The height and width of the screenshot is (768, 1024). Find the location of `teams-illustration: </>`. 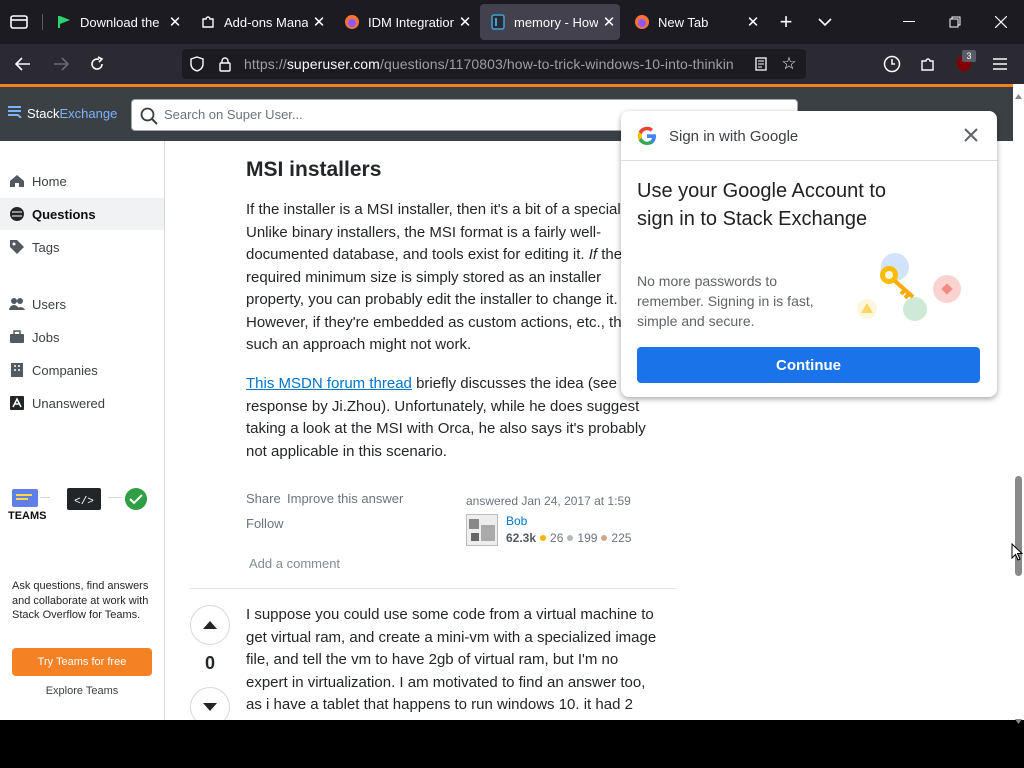

teams-illustration: </> is located at coordinates (82, 499).